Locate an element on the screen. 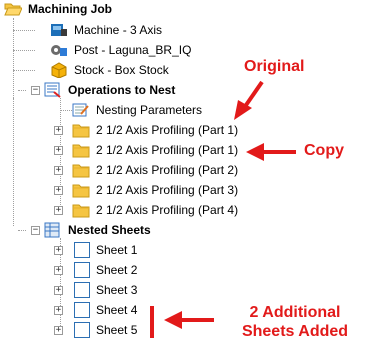 Image resolution: width=386 pixels, height=345 pixels. tree-item-nested-sheets-label: Nested Sheets is located at coordinates (109, 230).